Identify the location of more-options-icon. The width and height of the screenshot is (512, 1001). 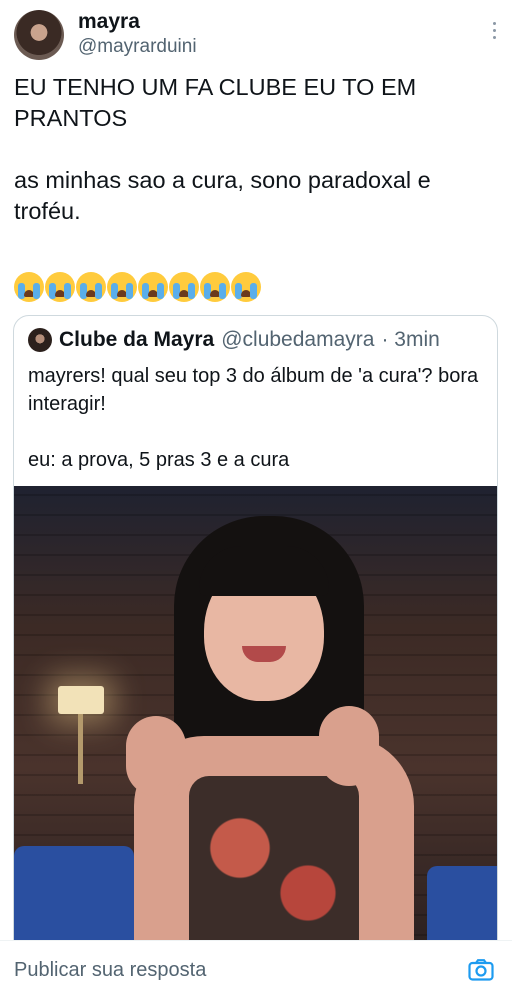
(495, 32).